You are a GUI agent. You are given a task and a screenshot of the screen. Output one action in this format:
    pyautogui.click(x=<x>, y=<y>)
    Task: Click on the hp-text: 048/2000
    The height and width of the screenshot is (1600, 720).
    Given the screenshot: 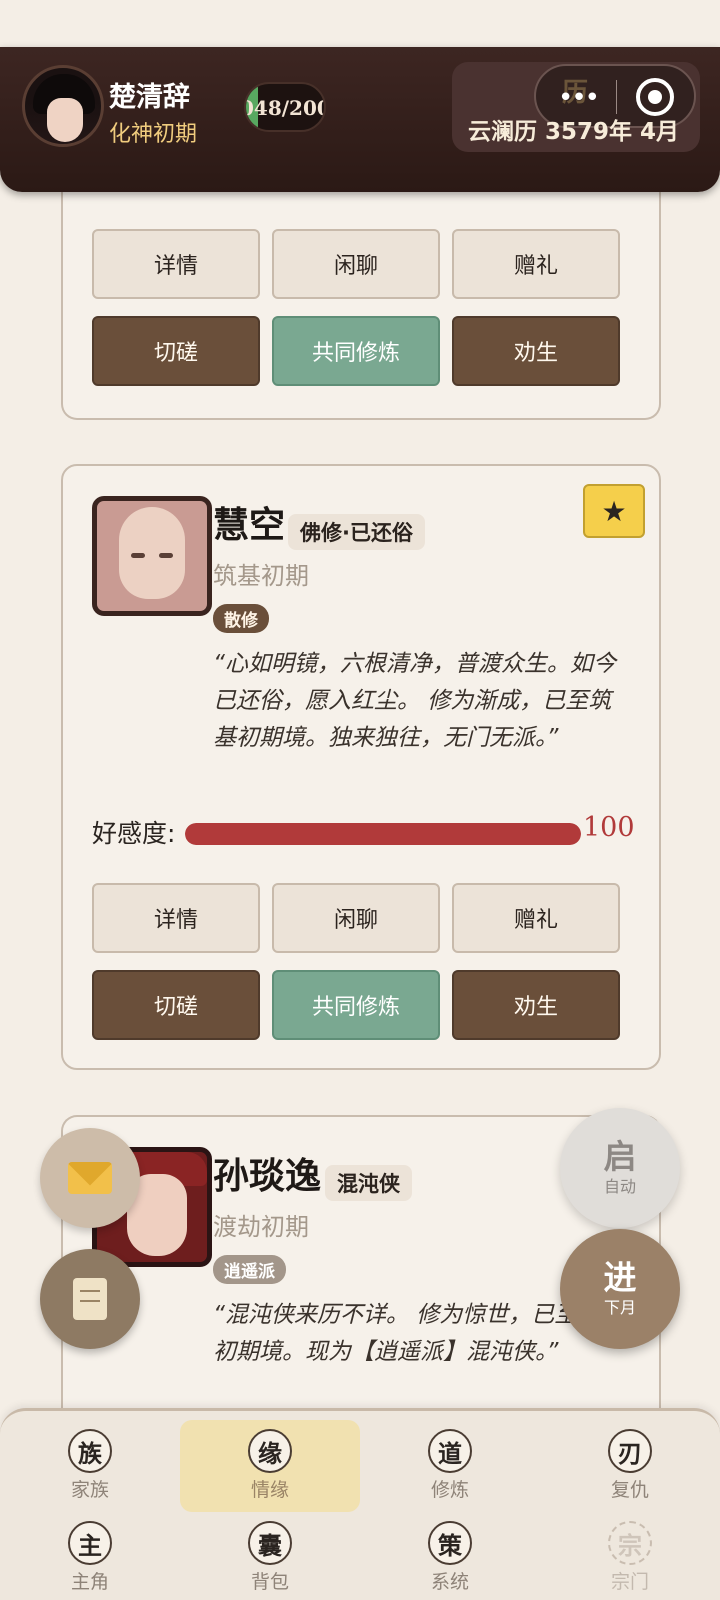 What is the action you would take?
    pyautogui.click(x=284, y=108)
    